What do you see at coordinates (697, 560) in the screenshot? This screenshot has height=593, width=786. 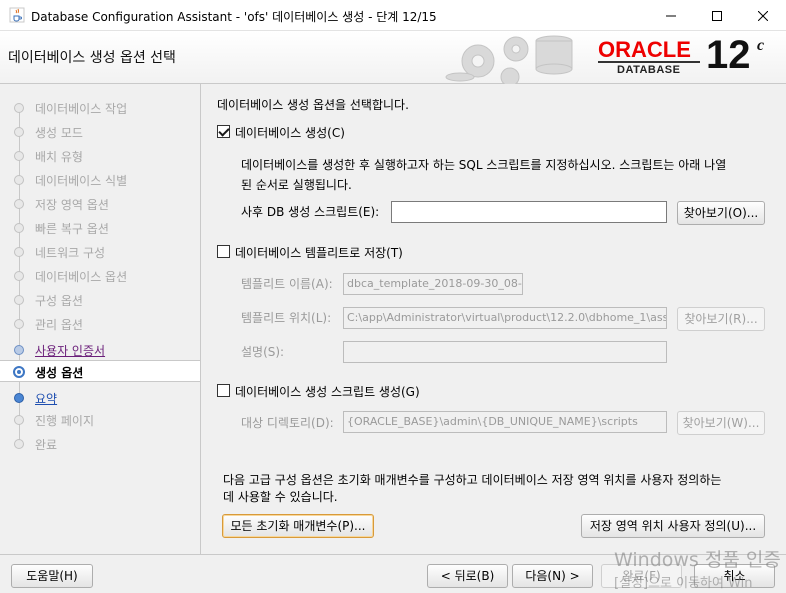 I see `activation-watermark-line1: Windows 정품 인증` at bounding box center [697, 560].